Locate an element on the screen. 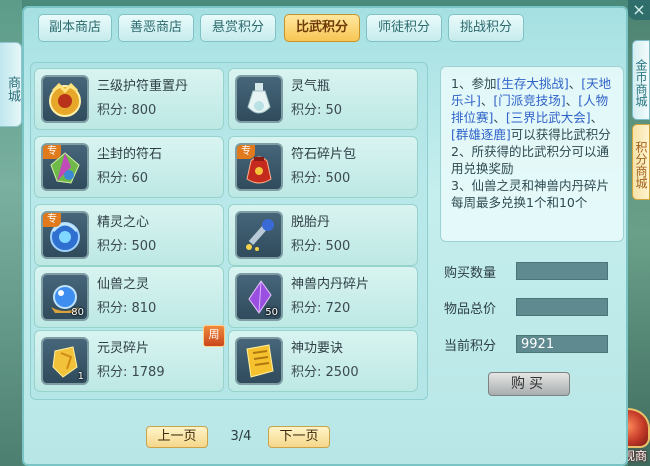 This screenshot has width=650, height=466. tab-mentor-points: 师徒积分 is located at coordinates (404, 28).